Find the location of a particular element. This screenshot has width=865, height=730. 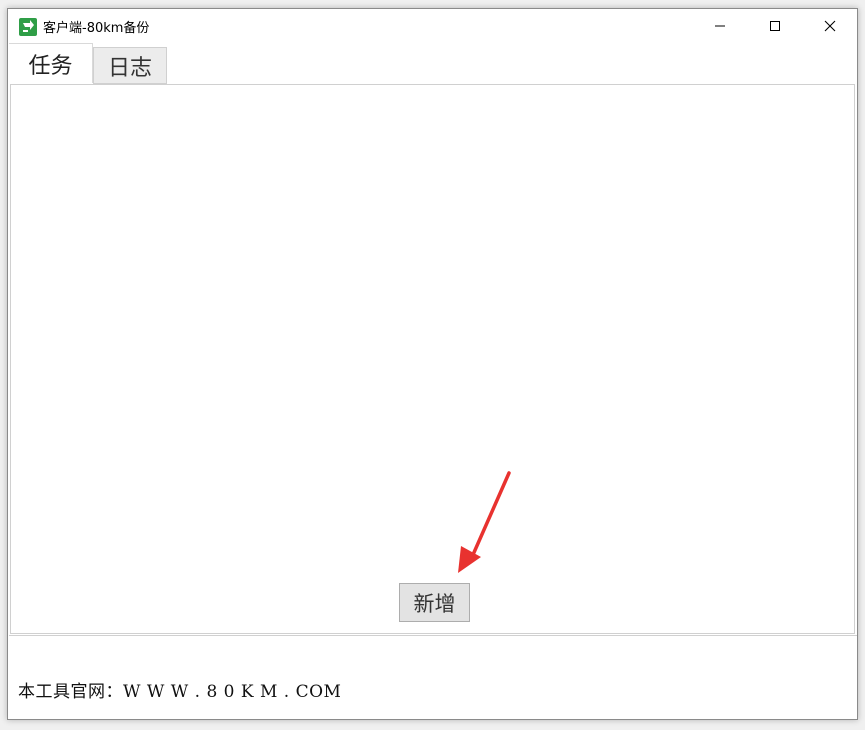

minimize-button is located at coordinates (720, 26).